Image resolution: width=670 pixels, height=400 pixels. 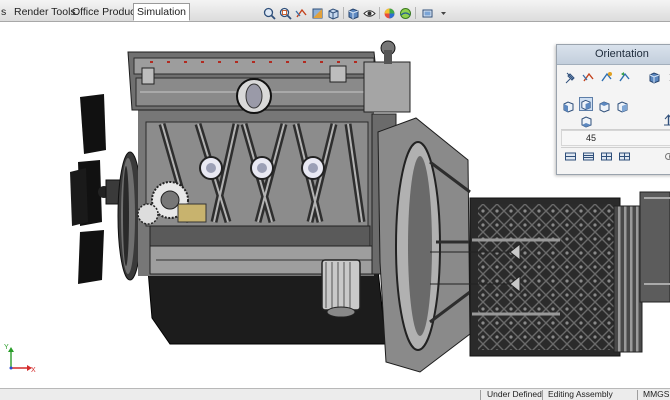 What do you see at coordinates (604, 106) in the screenshot?
I see `left-view-icon` at bounding box center [604, 106].